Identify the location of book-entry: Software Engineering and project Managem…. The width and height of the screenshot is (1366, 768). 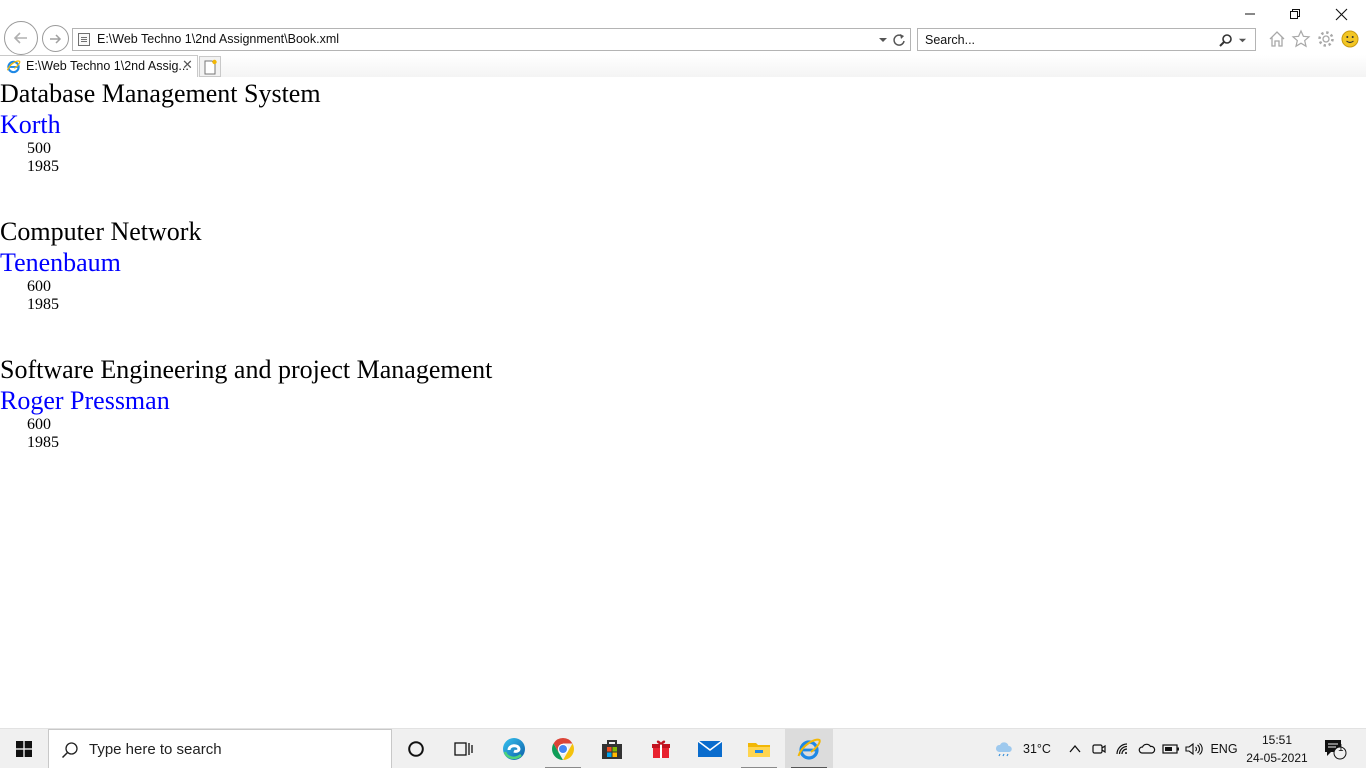
(246, 403).